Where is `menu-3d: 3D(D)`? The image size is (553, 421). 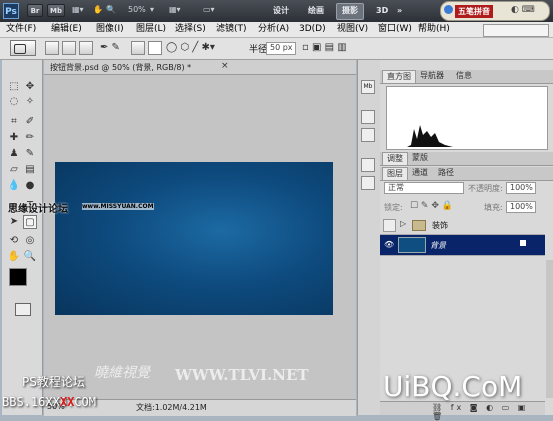
menu-3d: 3D(D) is located at coordinates (312, 29).